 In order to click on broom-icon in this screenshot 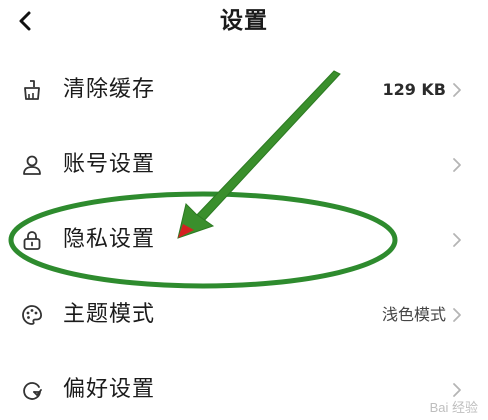, I will do `click(32, 90)`.